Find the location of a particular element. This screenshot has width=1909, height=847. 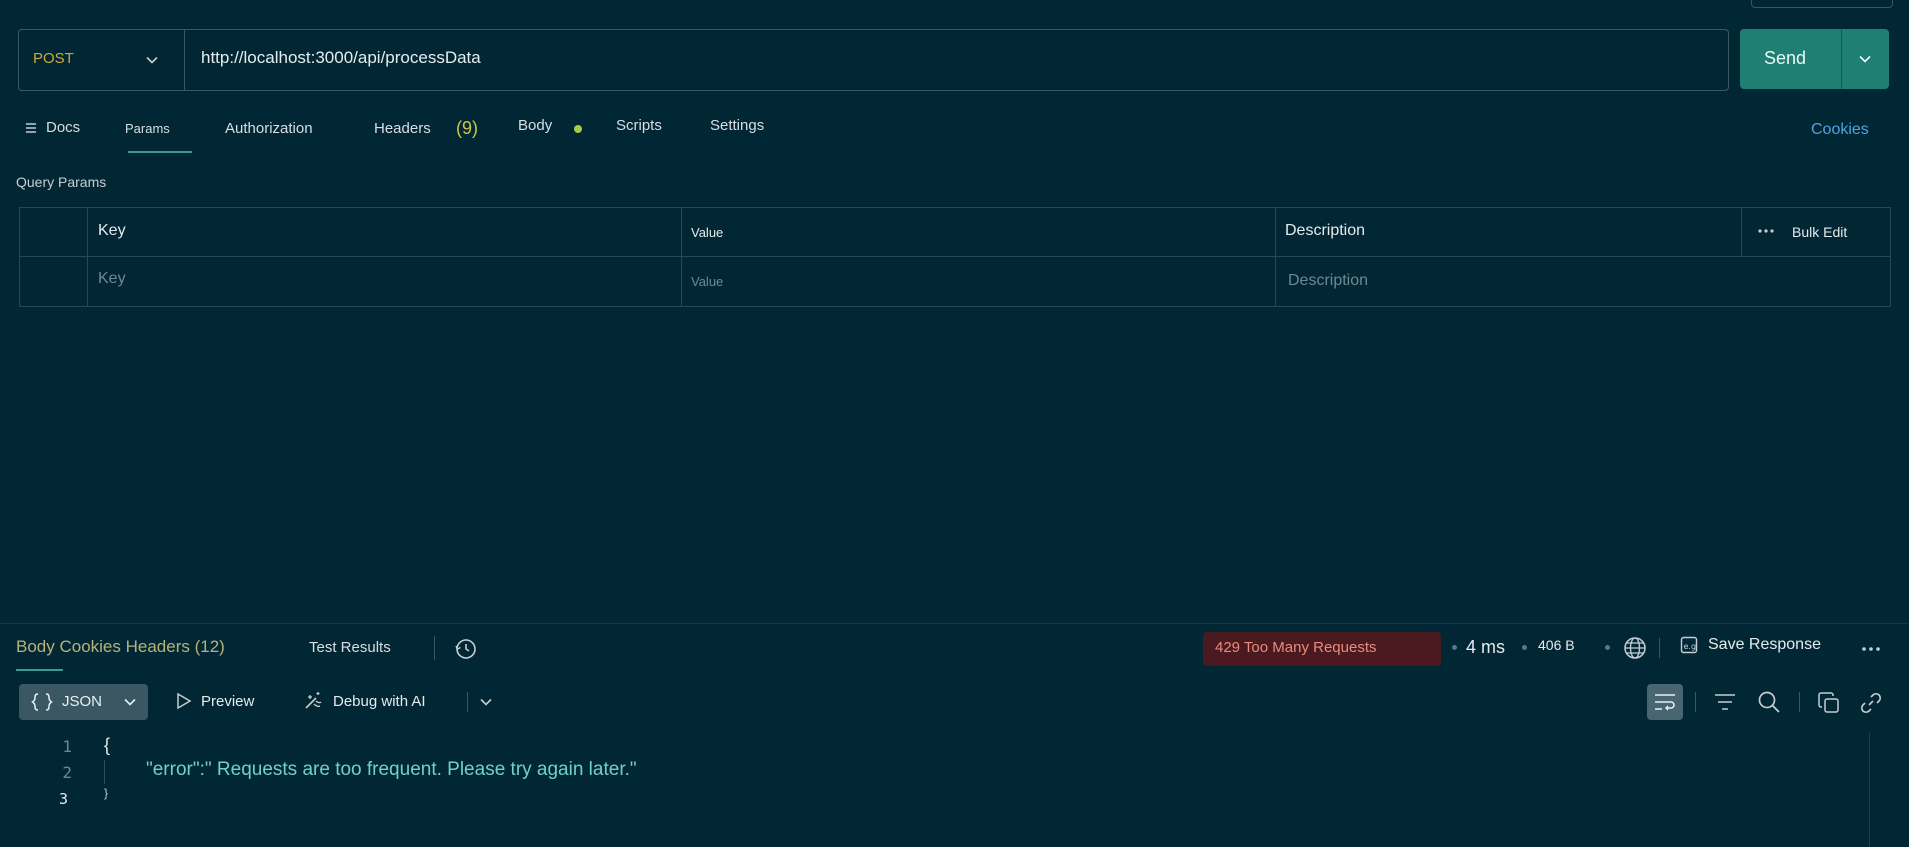

response-divider is located at coordinates (954, 623).